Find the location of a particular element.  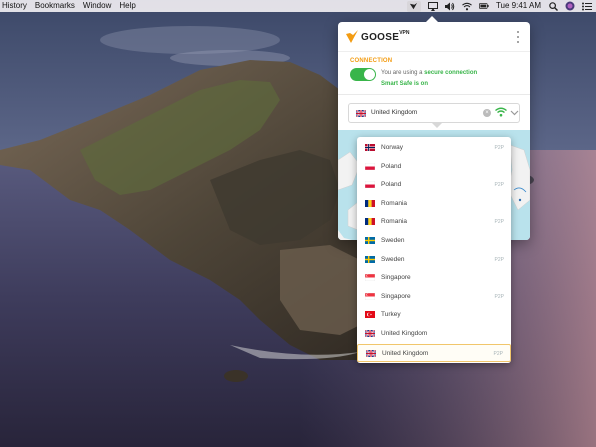

menu-bookmarks: Bookmarks is located at coordinates (55, 6).